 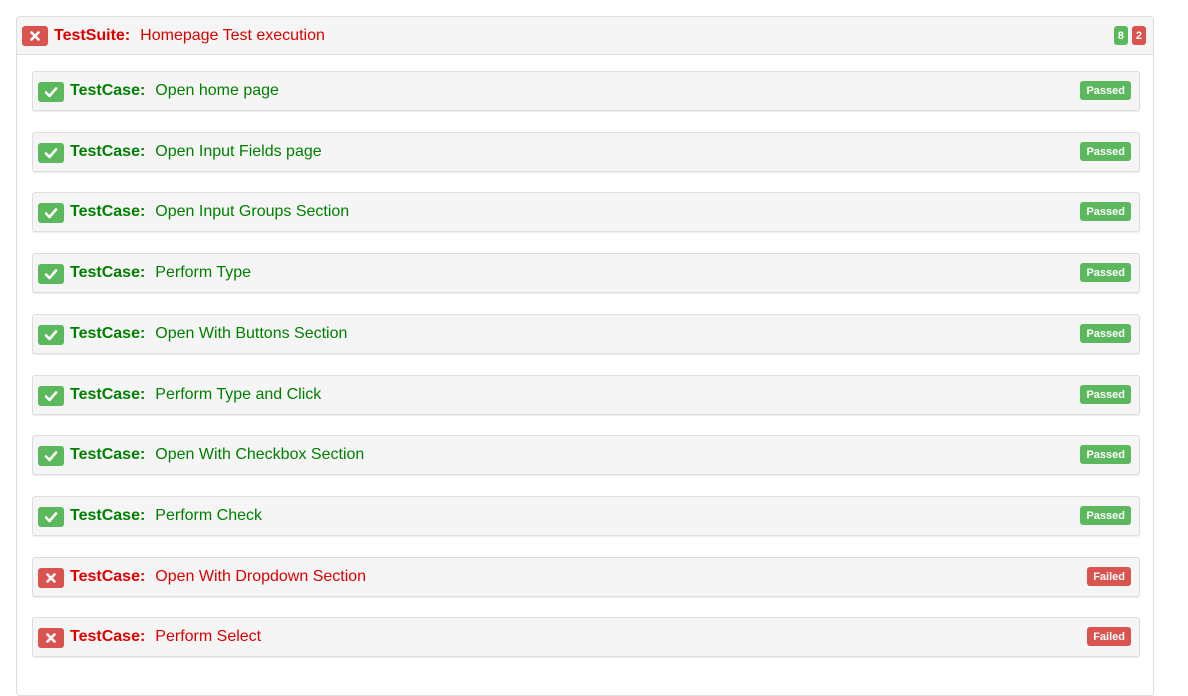 I want to click on case-name: Open With Dropdown Section, so click(x=261, y=576).